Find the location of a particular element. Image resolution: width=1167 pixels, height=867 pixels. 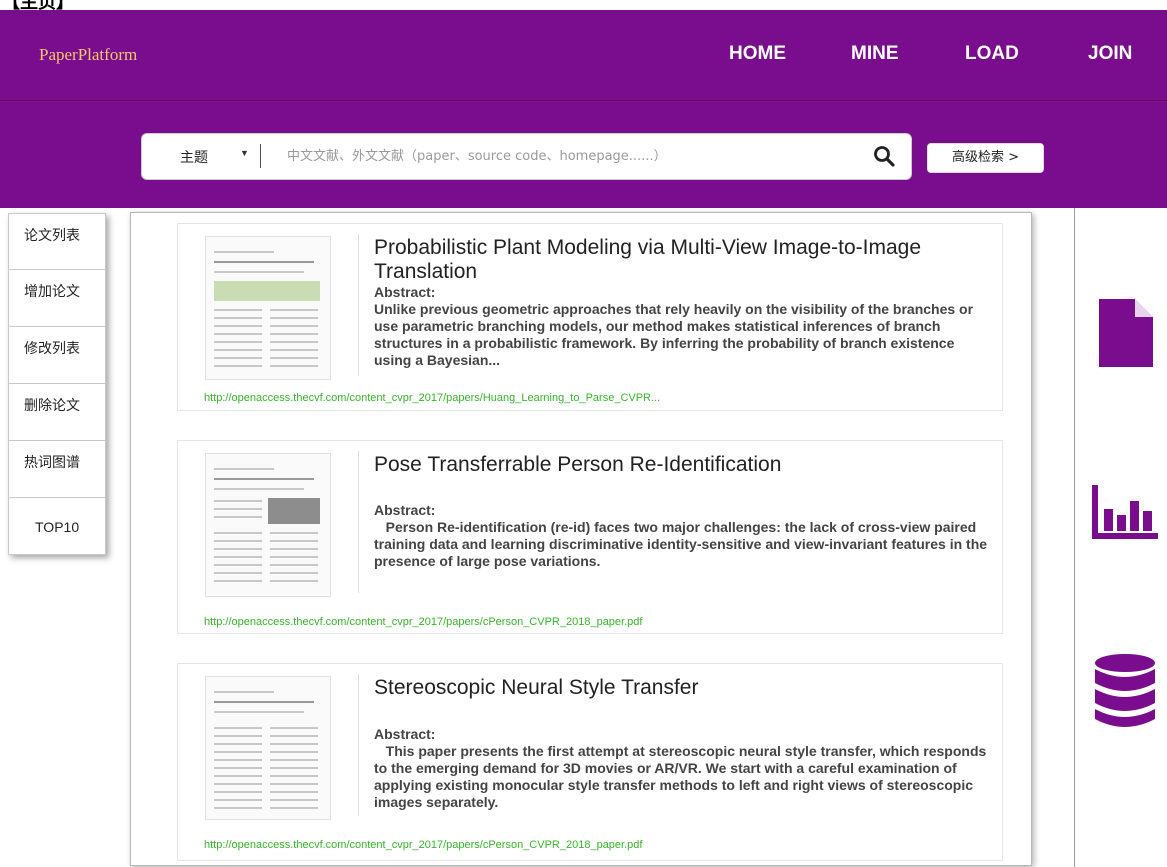

nav-link-load: LOAD is located at coordinates (992, 54).